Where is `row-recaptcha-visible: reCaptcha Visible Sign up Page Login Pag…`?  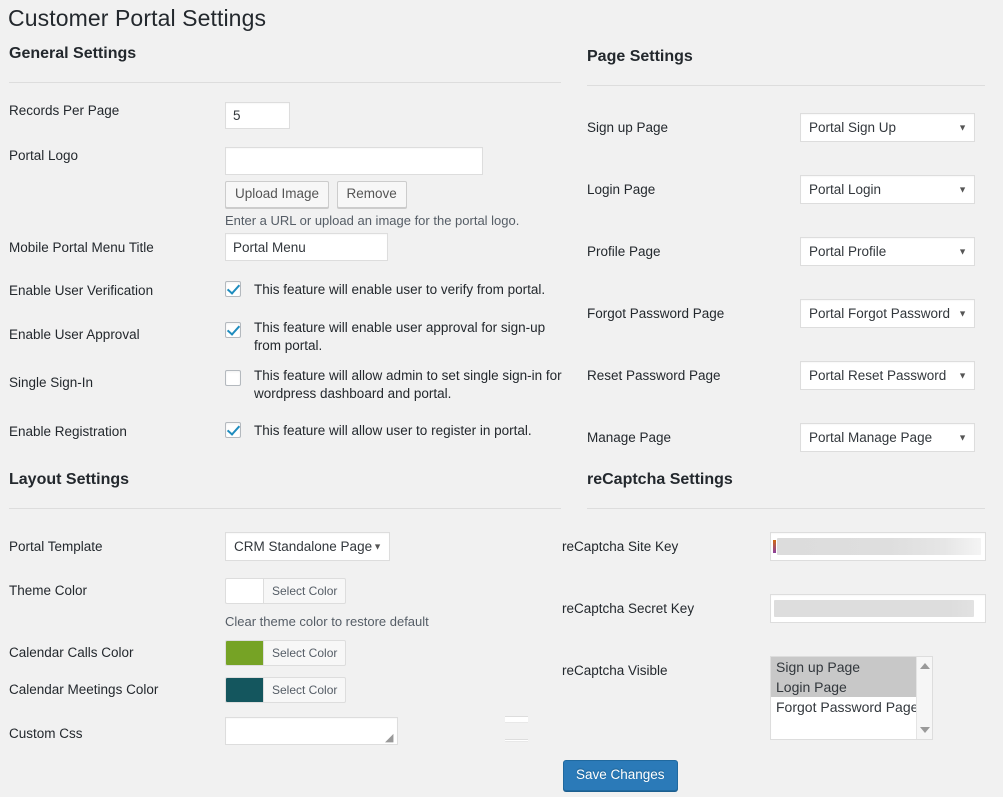 row-recaptcha-visible: reCaptcha Visible Sign up Page Login Pag… is located at coordinates (743, 698).